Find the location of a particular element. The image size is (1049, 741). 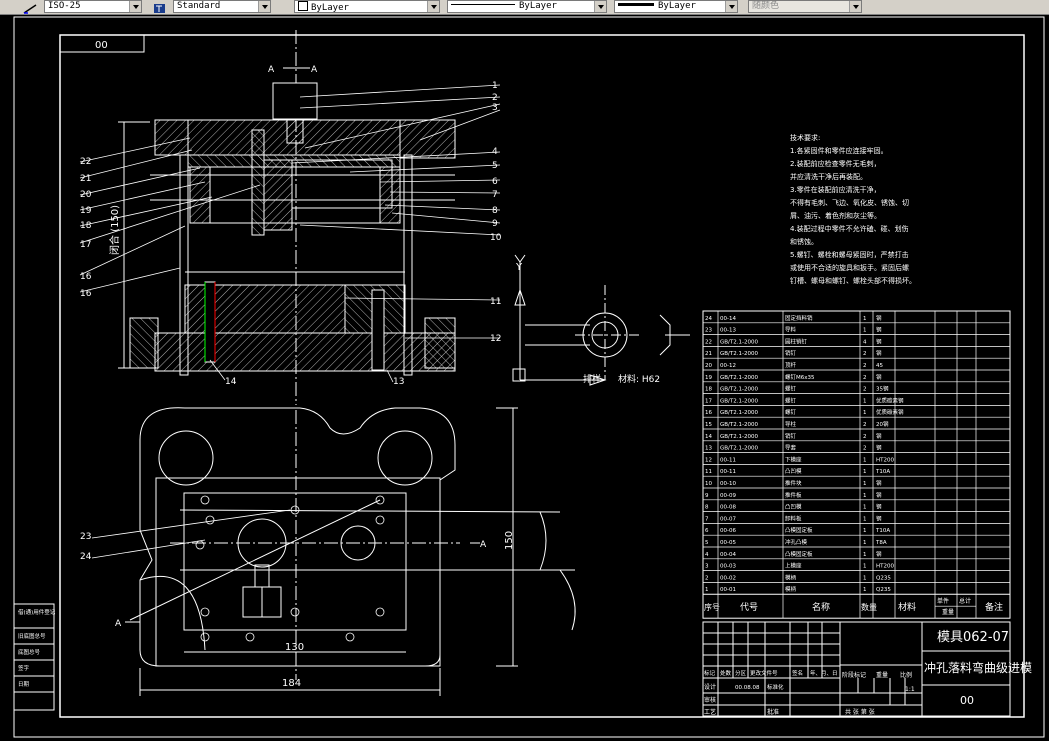

tech-req-line: 不得有毛刺、飞边、氧化皮、锈蚀、切 is located at coordinates (849, 202).